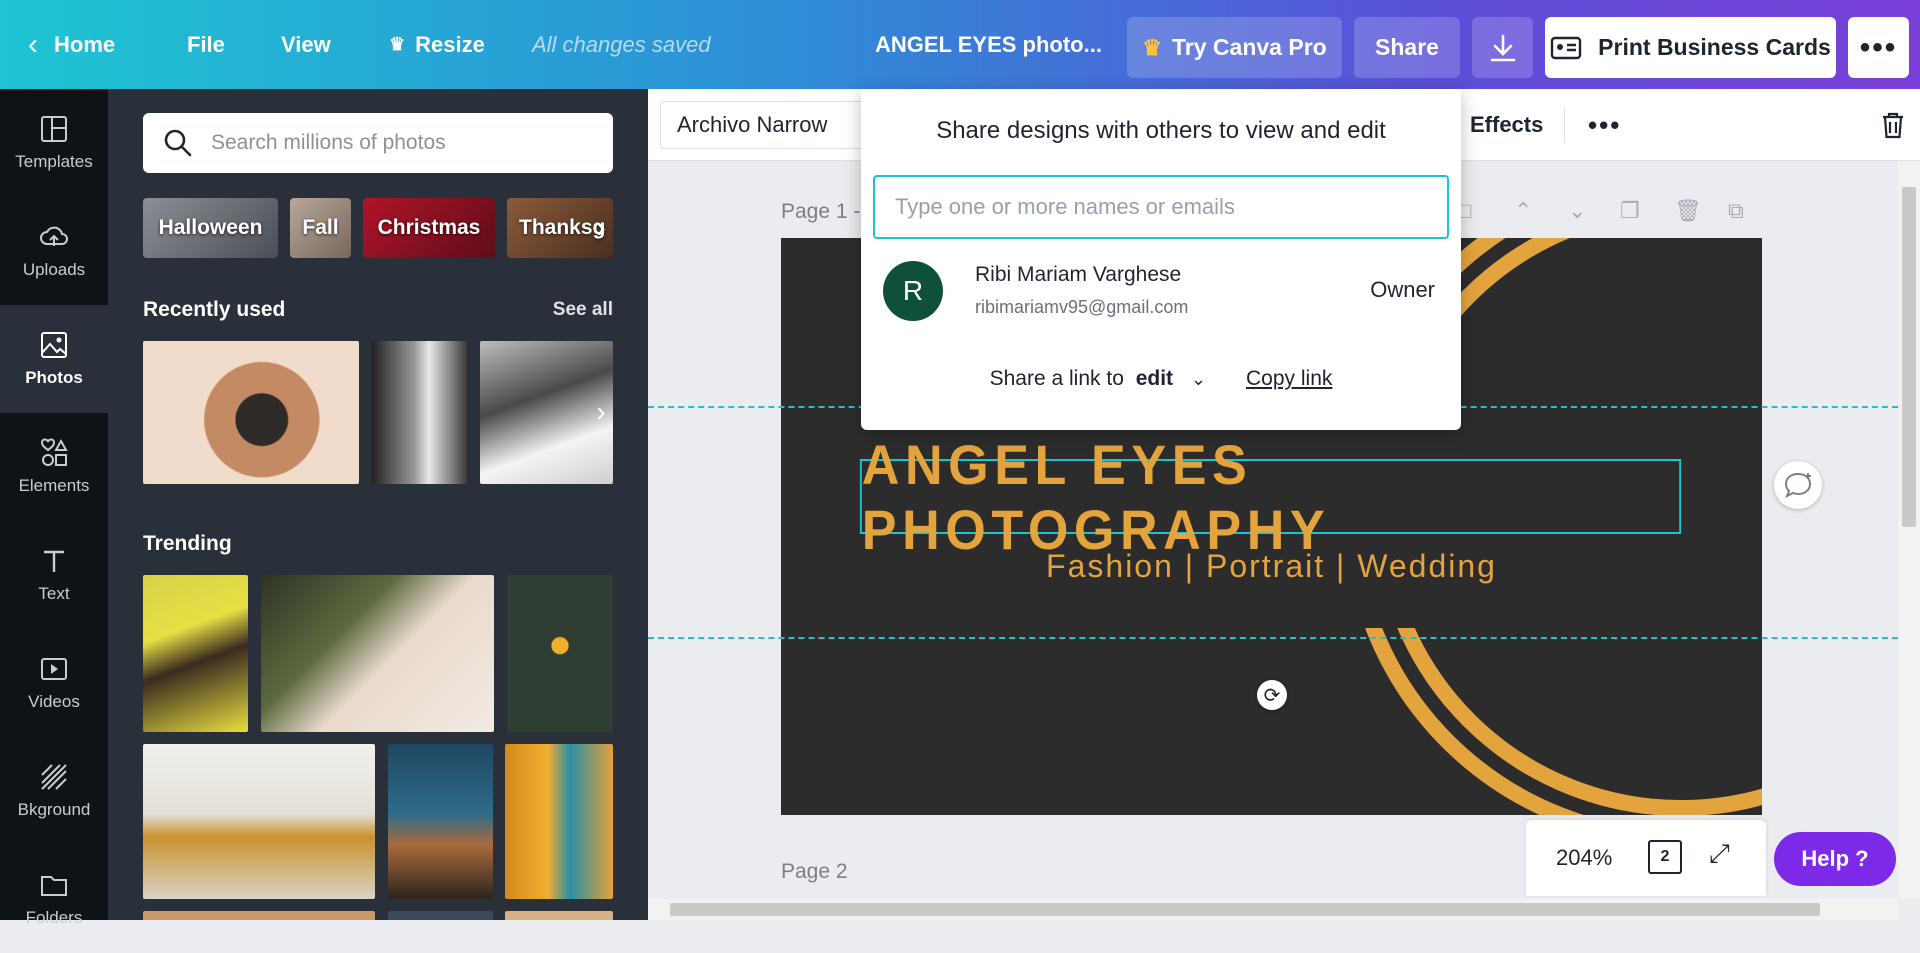 The width and height of the screenshot is (1920, 953). Describe the element at coordinates (54, 485) in the screenshot. I see `rail-label: Elements` at that location.